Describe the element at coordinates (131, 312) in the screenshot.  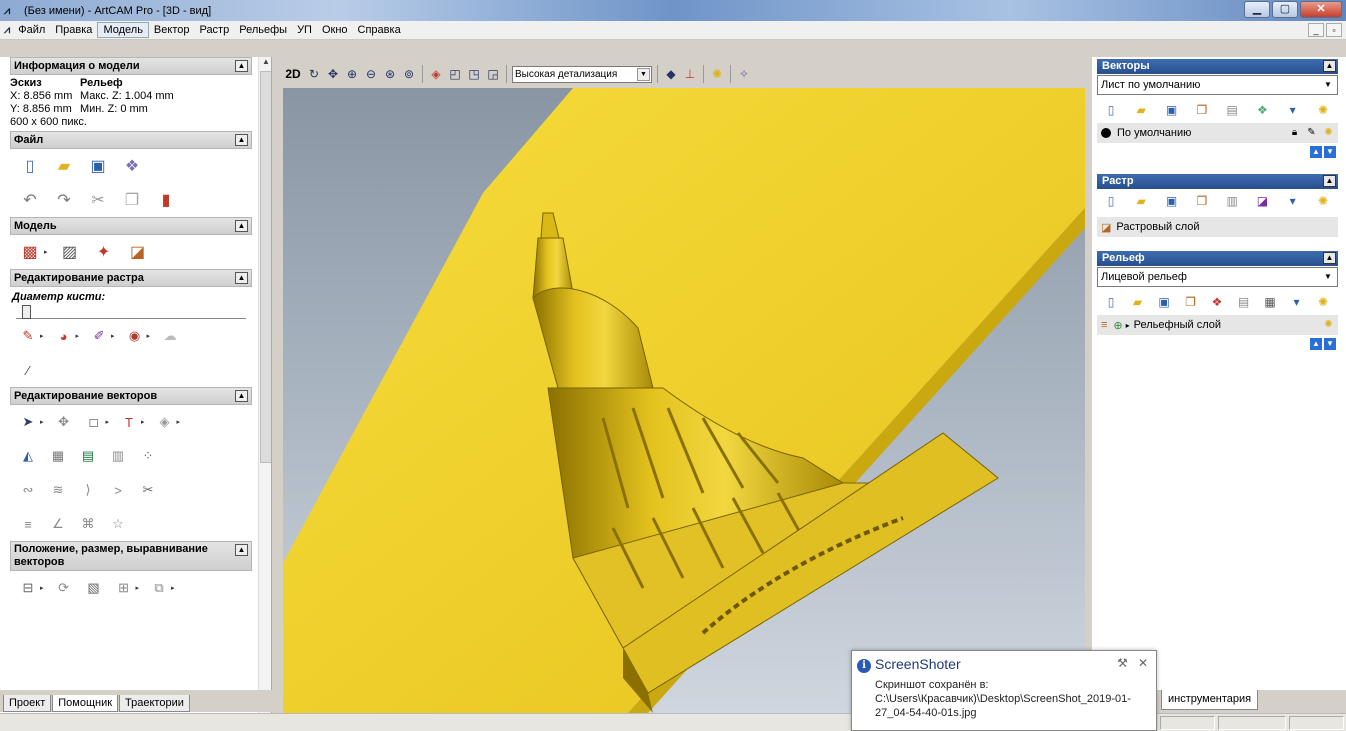
I see `brush-diameter-slider` at that location.